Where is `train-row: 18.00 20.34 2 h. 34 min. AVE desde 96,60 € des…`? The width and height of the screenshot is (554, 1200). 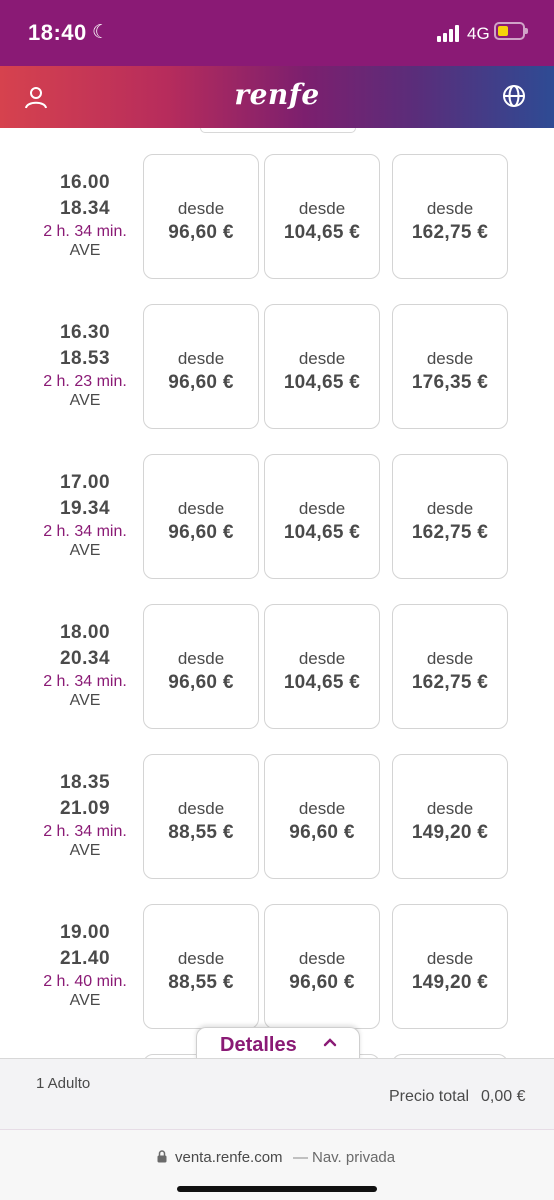 train-row: 18.00 20.34 2 h. 34 min. AVE desde 96,60 € des… is located at coordinates (277, 668).